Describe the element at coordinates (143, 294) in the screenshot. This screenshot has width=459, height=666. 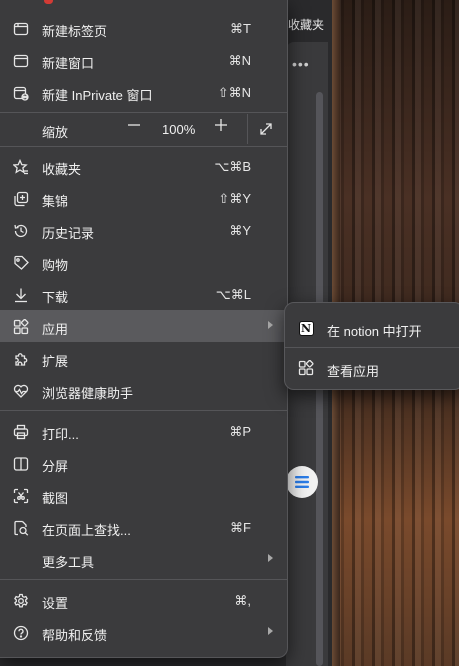
I see `menu-item-downloads: 下载 ⌥⌘L` at that location.